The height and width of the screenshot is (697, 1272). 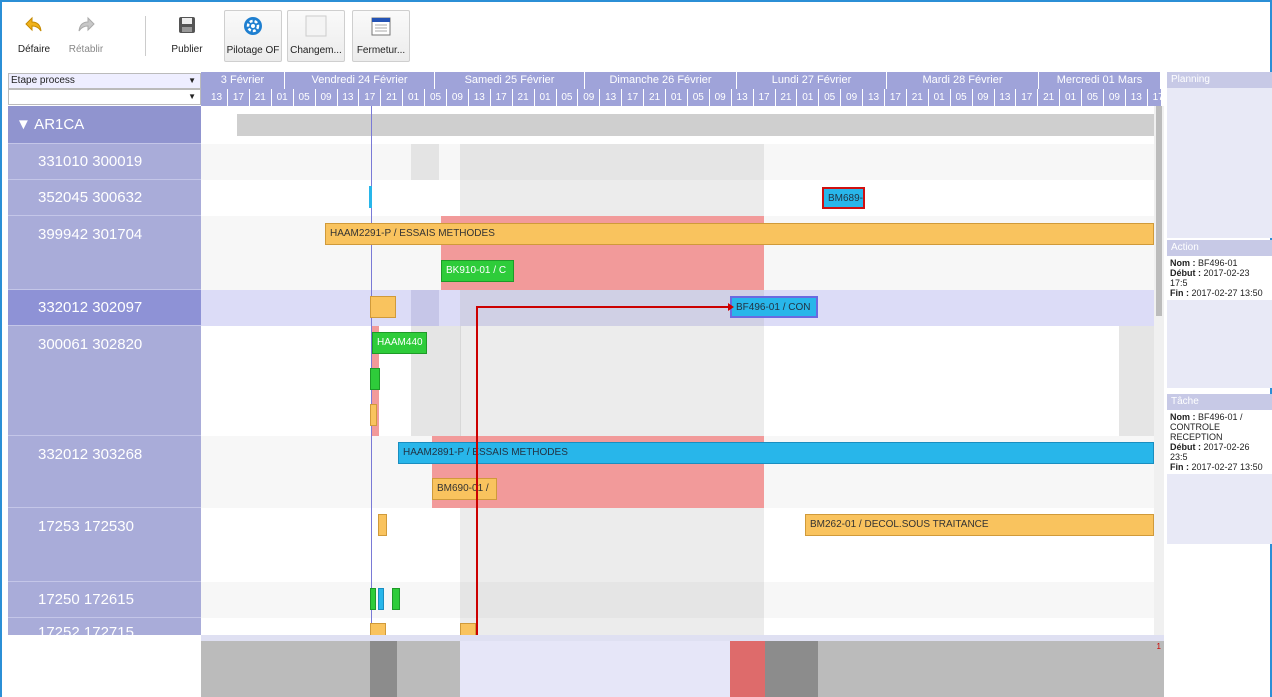 What do you see at coordinates (1183, 263) in the screenshot?
I see `action-nom-label: Nom :` at bounding box center [1183, 263].